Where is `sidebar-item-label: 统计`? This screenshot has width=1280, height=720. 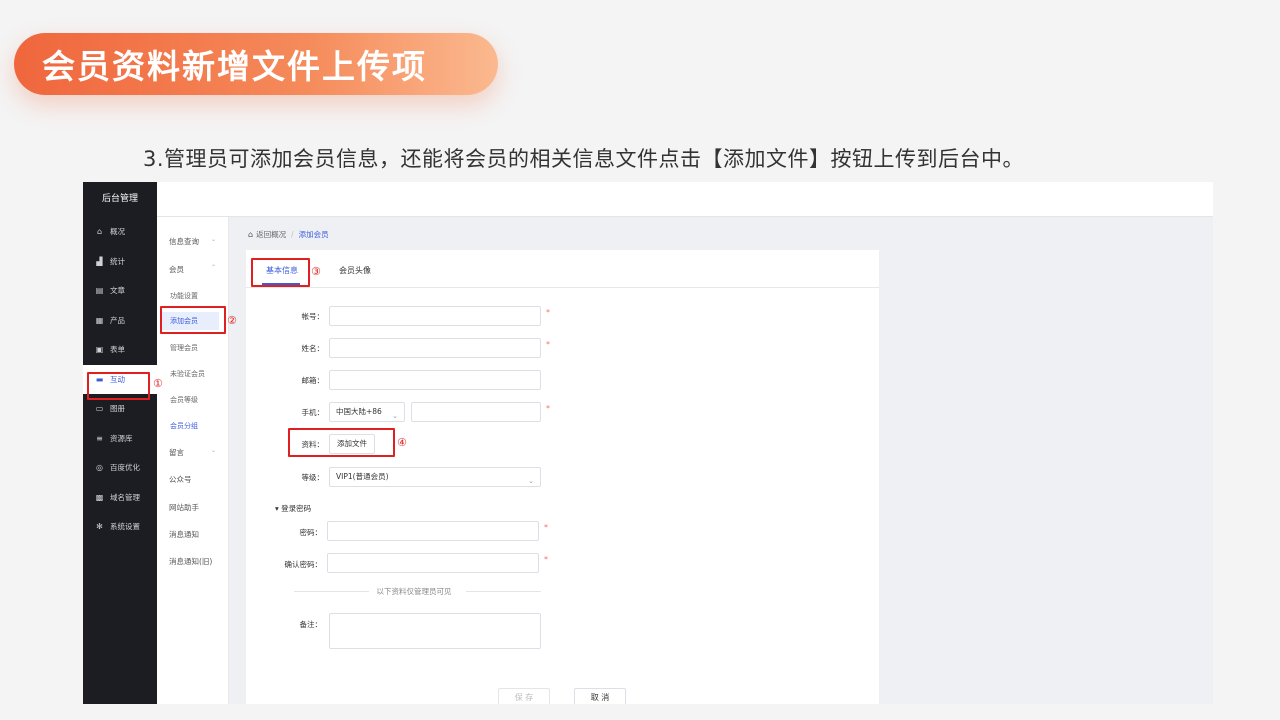
sidebar-item-label: 统计 is located at coordinates (117, 261).